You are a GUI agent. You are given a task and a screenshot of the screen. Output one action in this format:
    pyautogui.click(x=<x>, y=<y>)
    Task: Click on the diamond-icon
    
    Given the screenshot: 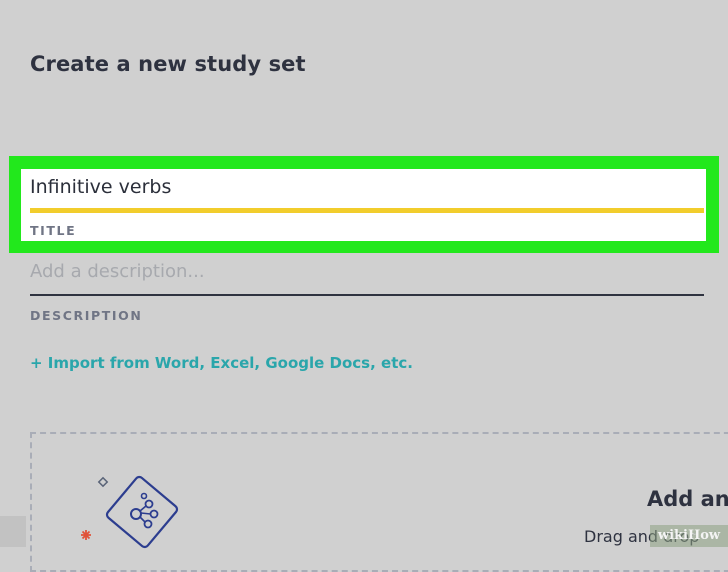 What is the action you would take?
    pyautogui.click(x=103, y=482)
    